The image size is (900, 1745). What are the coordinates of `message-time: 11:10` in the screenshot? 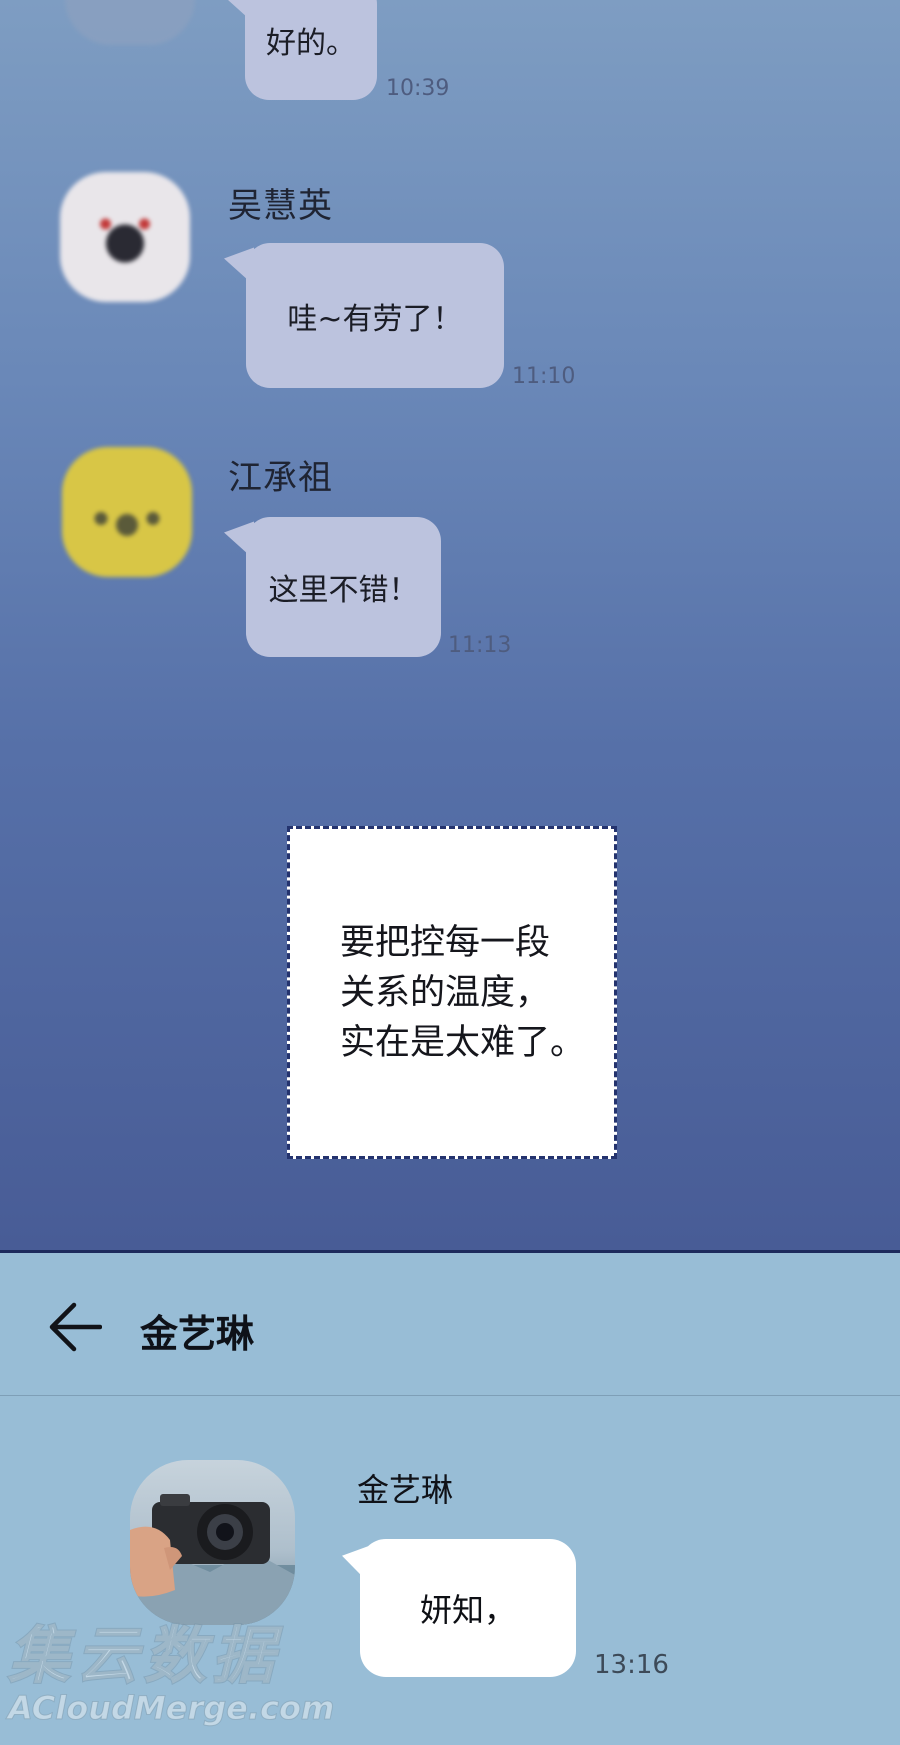 It's located at (544, 376).